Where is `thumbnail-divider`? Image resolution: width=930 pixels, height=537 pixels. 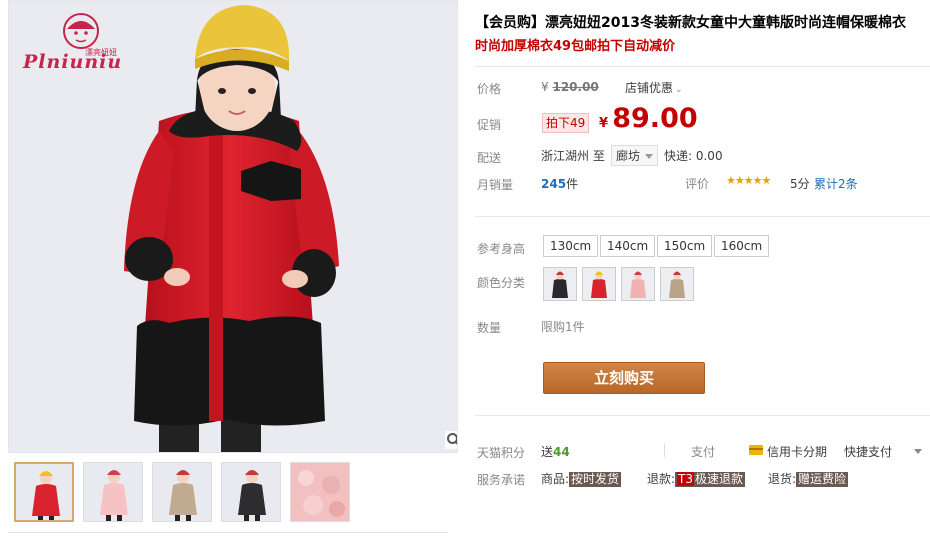 thumbnail-divider is located at coordinates (228, 532).